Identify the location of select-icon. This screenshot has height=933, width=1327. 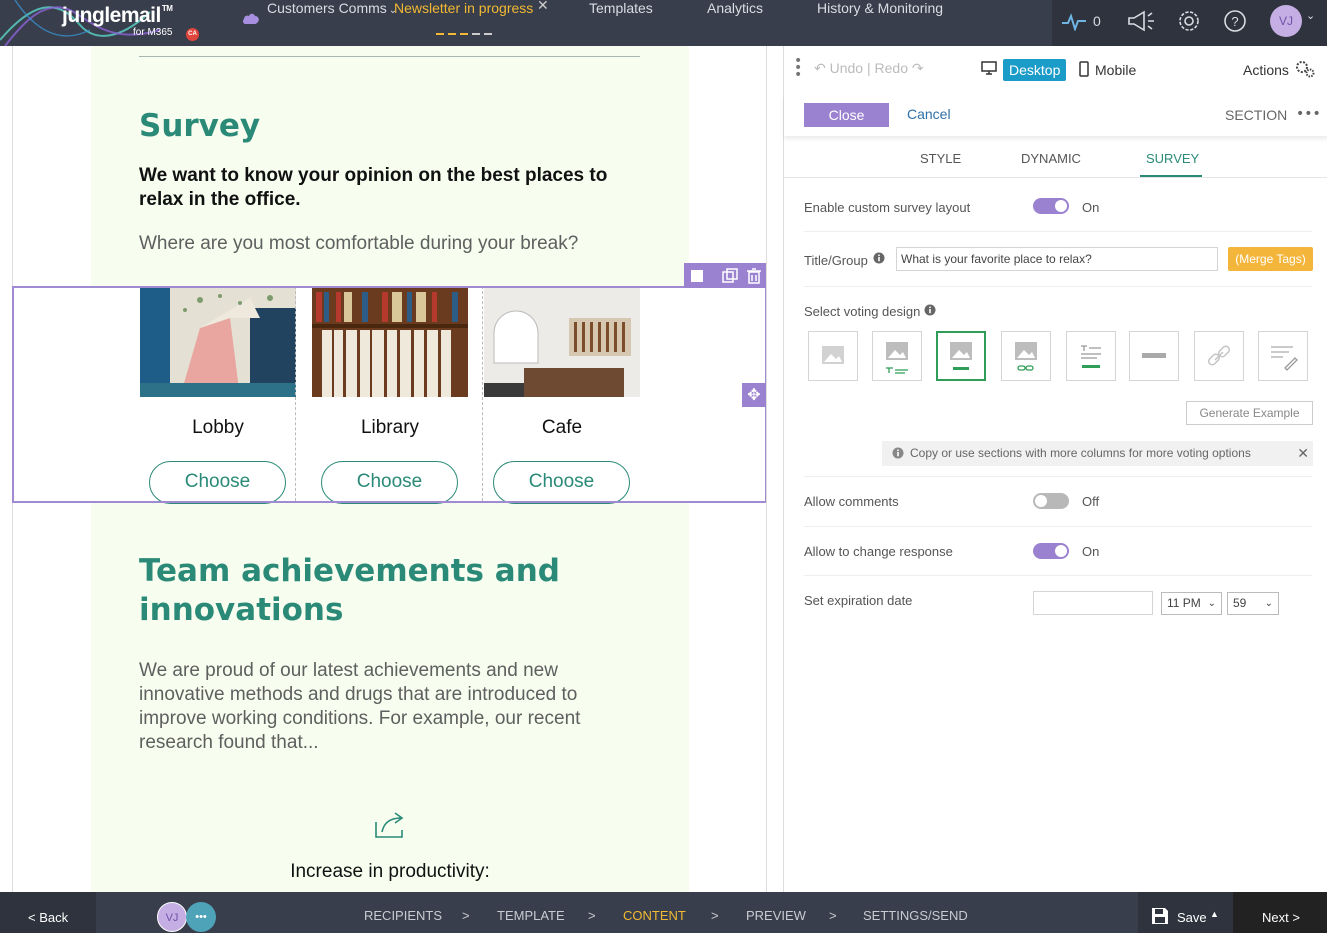
(697, 275).